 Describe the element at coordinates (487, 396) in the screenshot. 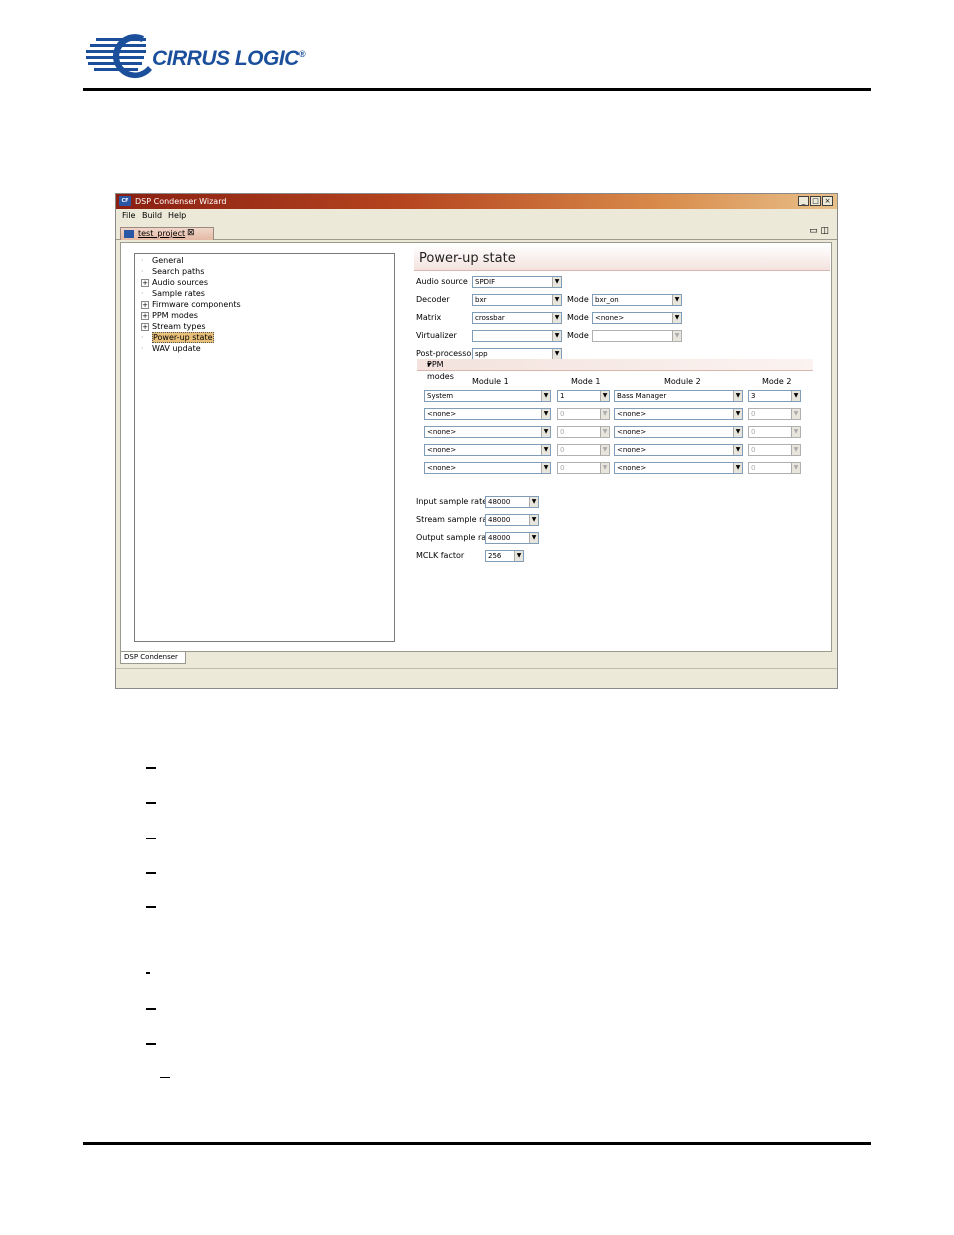

I see `ppm-module1-select: System ▼` at that location.